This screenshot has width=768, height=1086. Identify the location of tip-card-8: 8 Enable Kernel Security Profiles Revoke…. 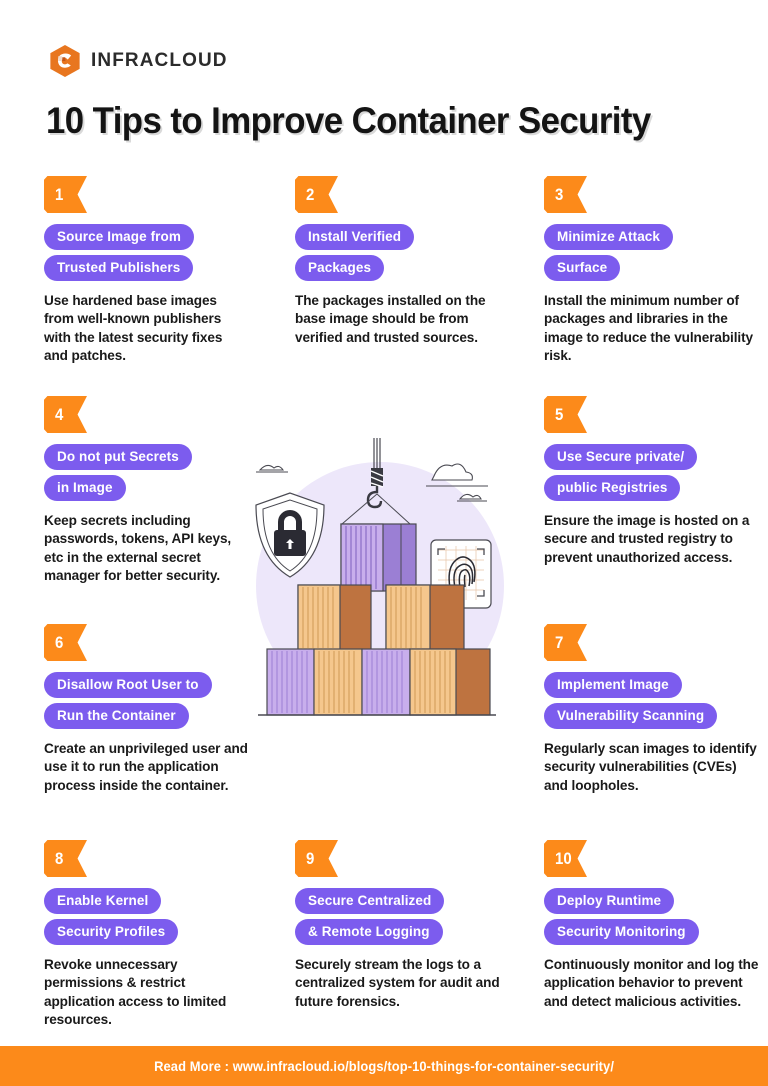
(146, 935).